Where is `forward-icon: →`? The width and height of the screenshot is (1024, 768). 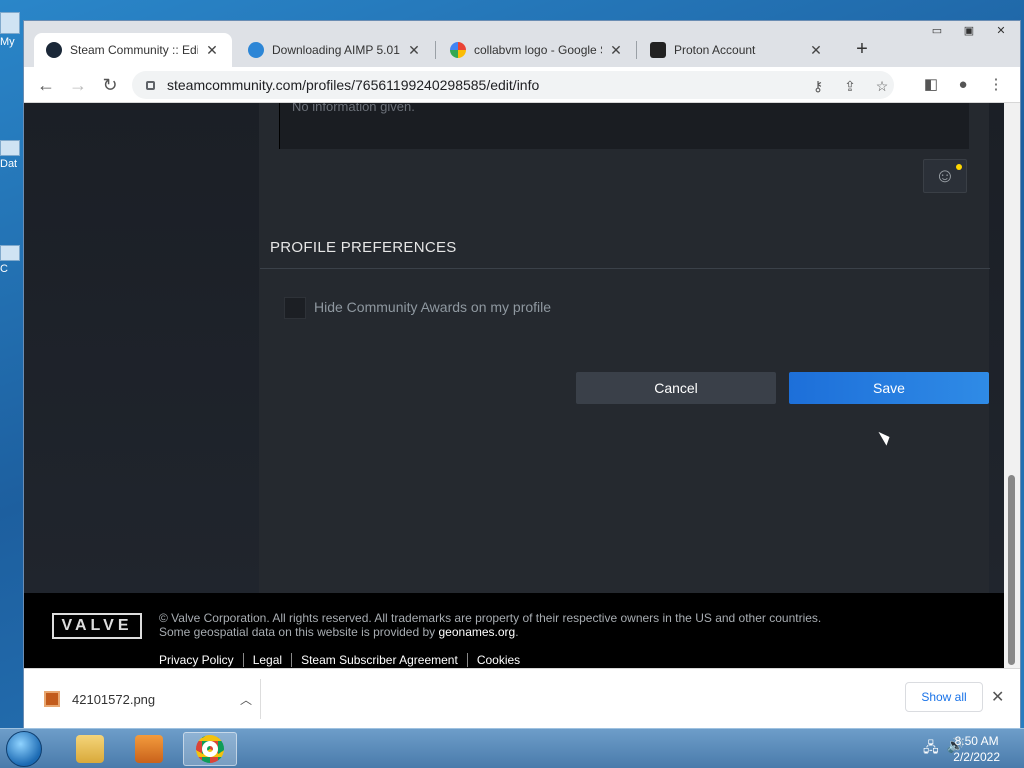
forward-icon: → is located at coordinates (78, 85).